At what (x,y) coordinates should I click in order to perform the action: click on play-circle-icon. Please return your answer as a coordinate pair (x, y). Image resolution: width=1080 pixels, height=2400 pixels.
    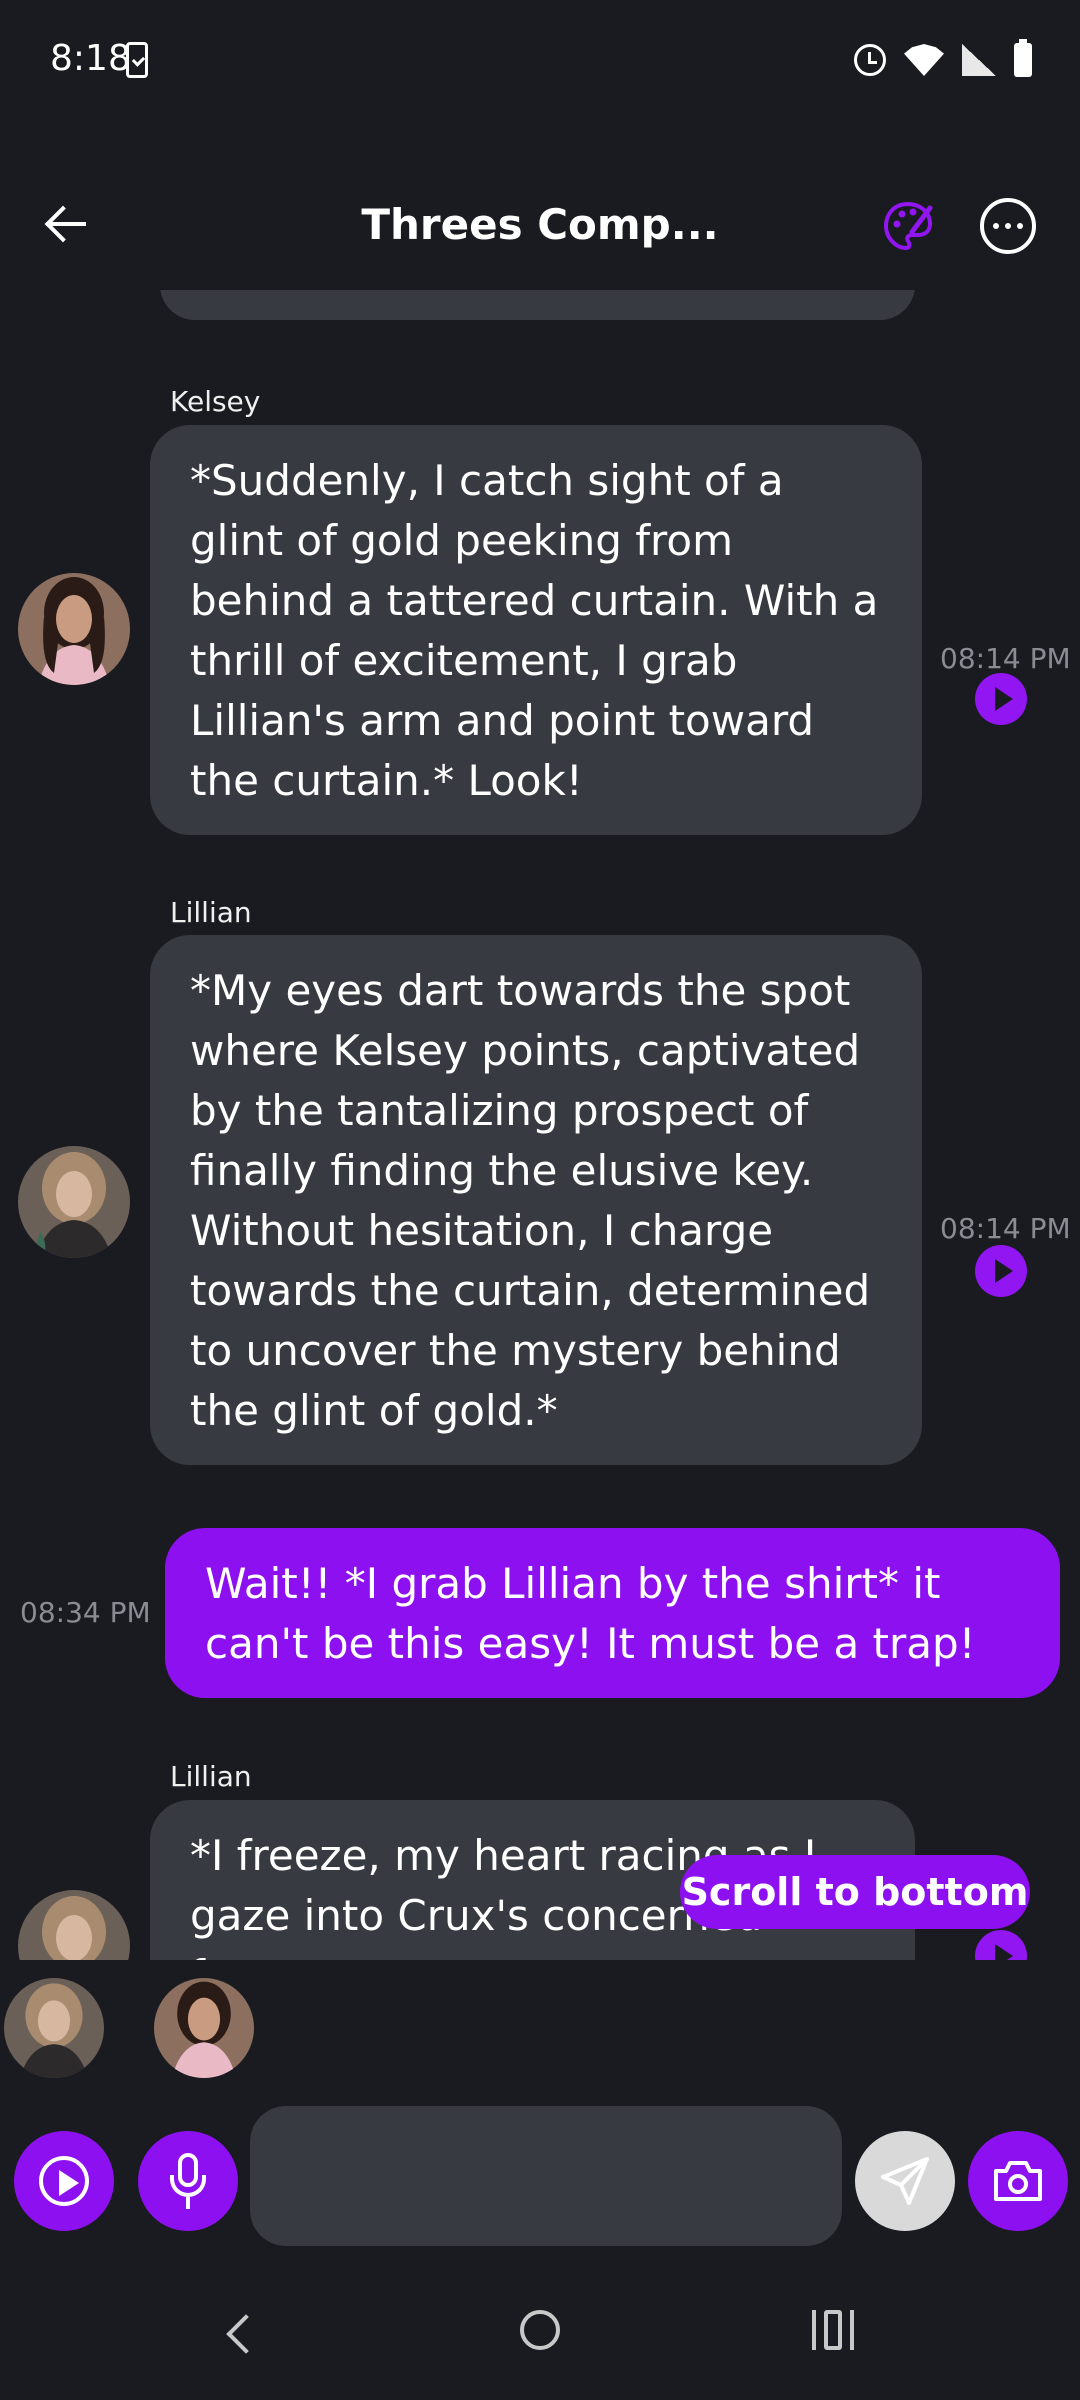
    Looking at the image, I should click on (64, 2181).